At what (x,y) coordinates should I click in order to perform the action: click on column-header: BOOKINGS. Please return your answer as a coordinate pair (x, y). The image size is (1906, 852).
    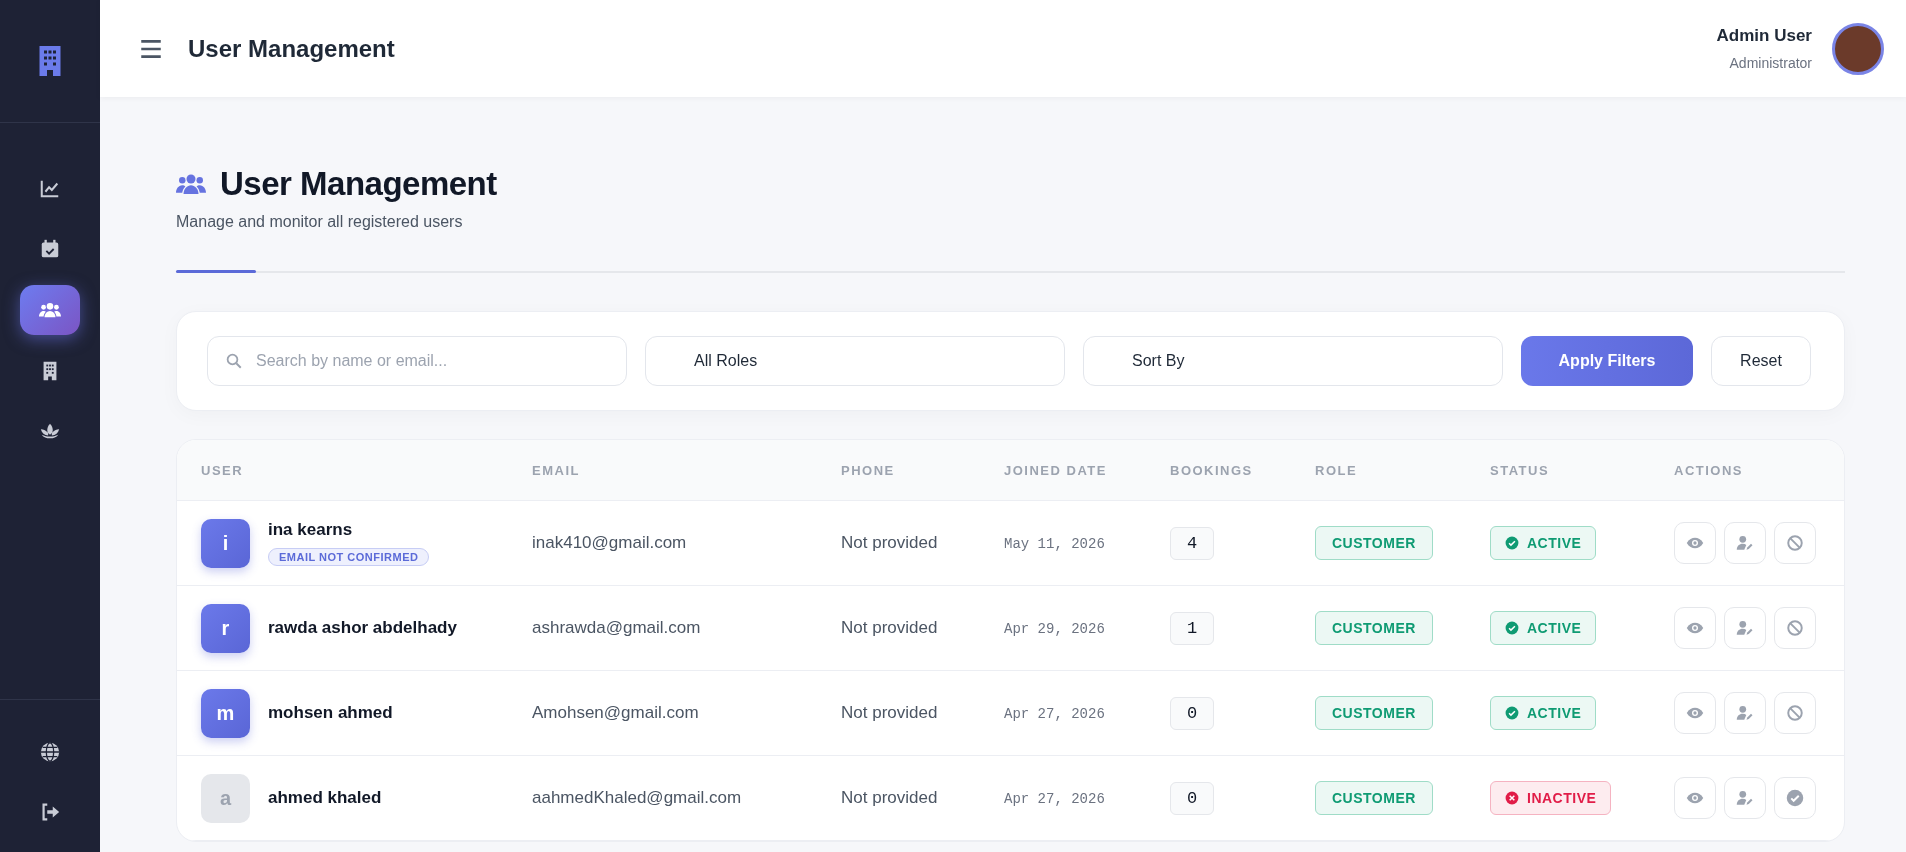
    Looking at the image, I should click on (1212, 470).